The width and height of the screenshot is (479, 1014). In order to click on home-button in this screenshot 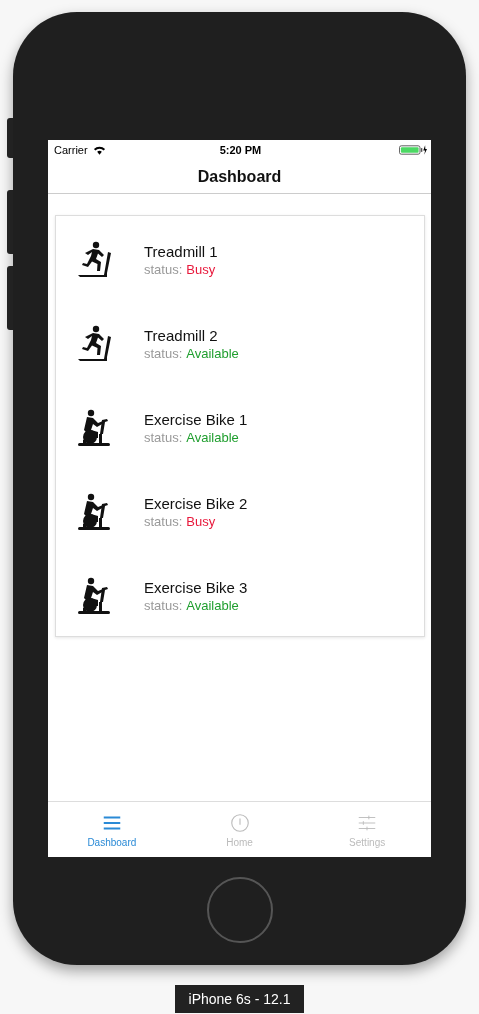, I will do `click(239, 910)`.